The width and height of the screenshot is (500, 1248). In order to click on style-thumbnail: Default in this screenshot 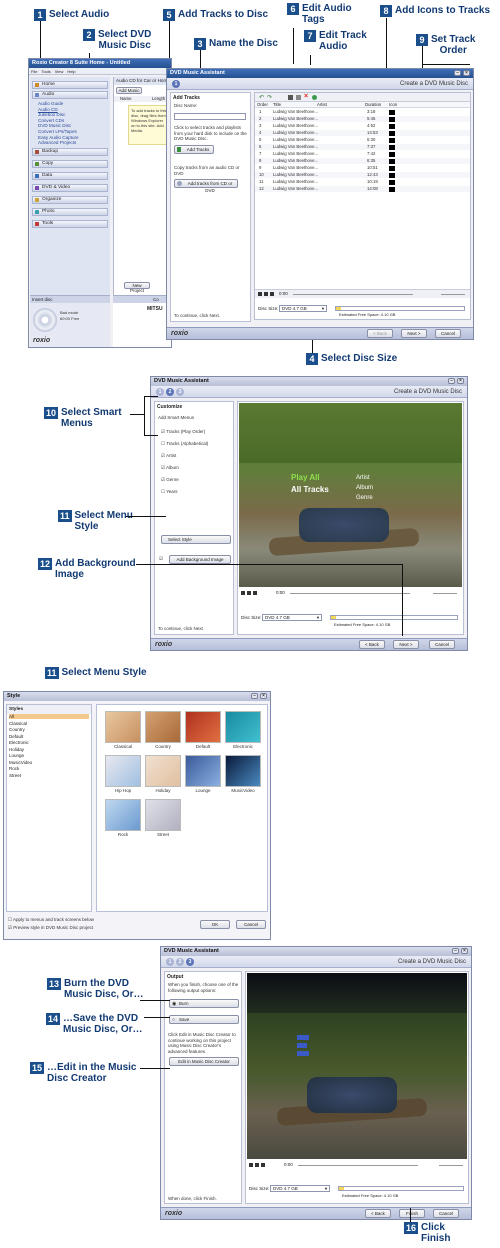, I will do `click(203, 730)`.